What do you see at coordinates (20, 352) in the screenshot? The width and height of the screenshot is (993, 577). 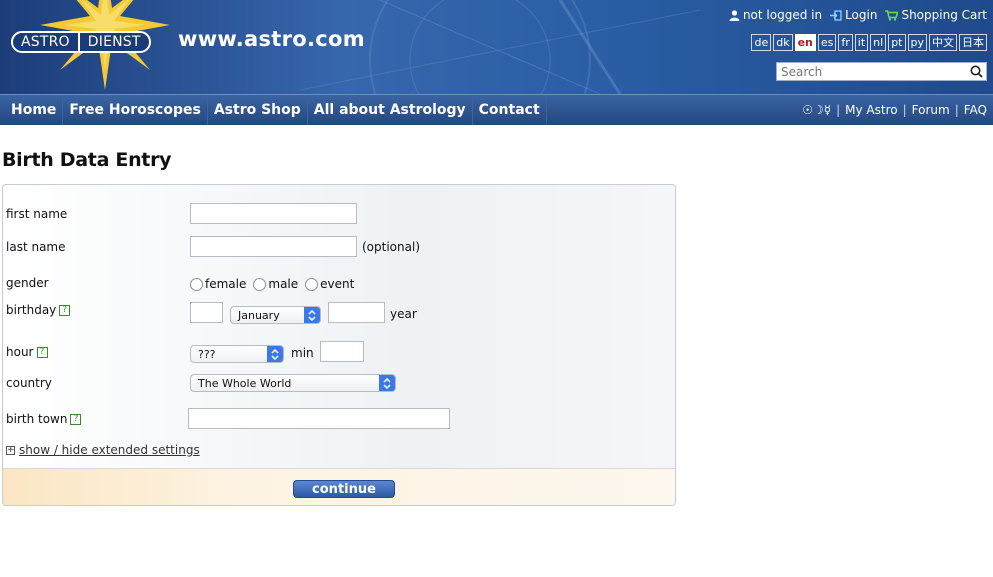 I see `hour-label-text: hour` at bounding box center [20, 352].